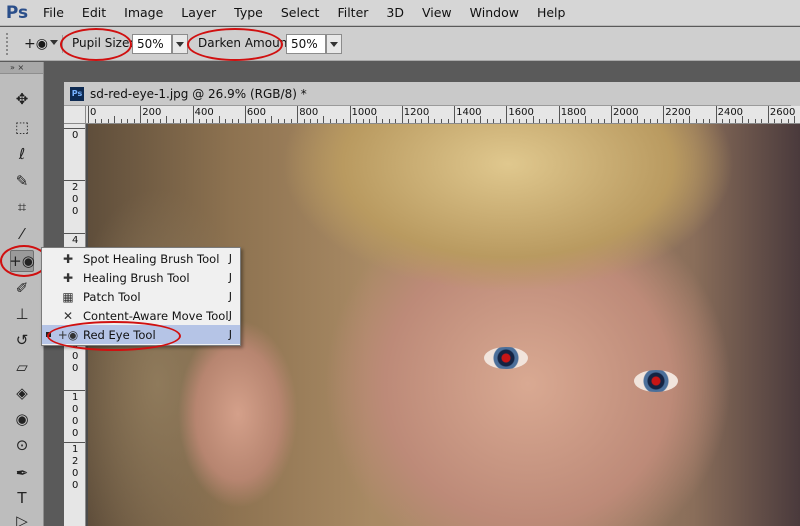 This screenshot has width=800, height=526. I want to click on pen-icon: ✒, so click(22, 473).